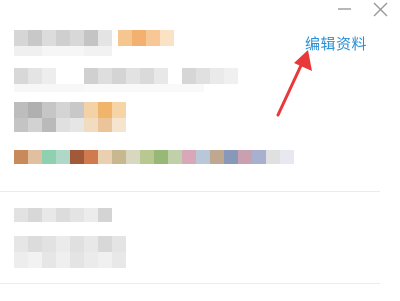 Image resolution: width=400 pixels, height=301 pixels. Describe the element at coordinates (190, 191) in the screenshot. I see `section-divider` at that location.